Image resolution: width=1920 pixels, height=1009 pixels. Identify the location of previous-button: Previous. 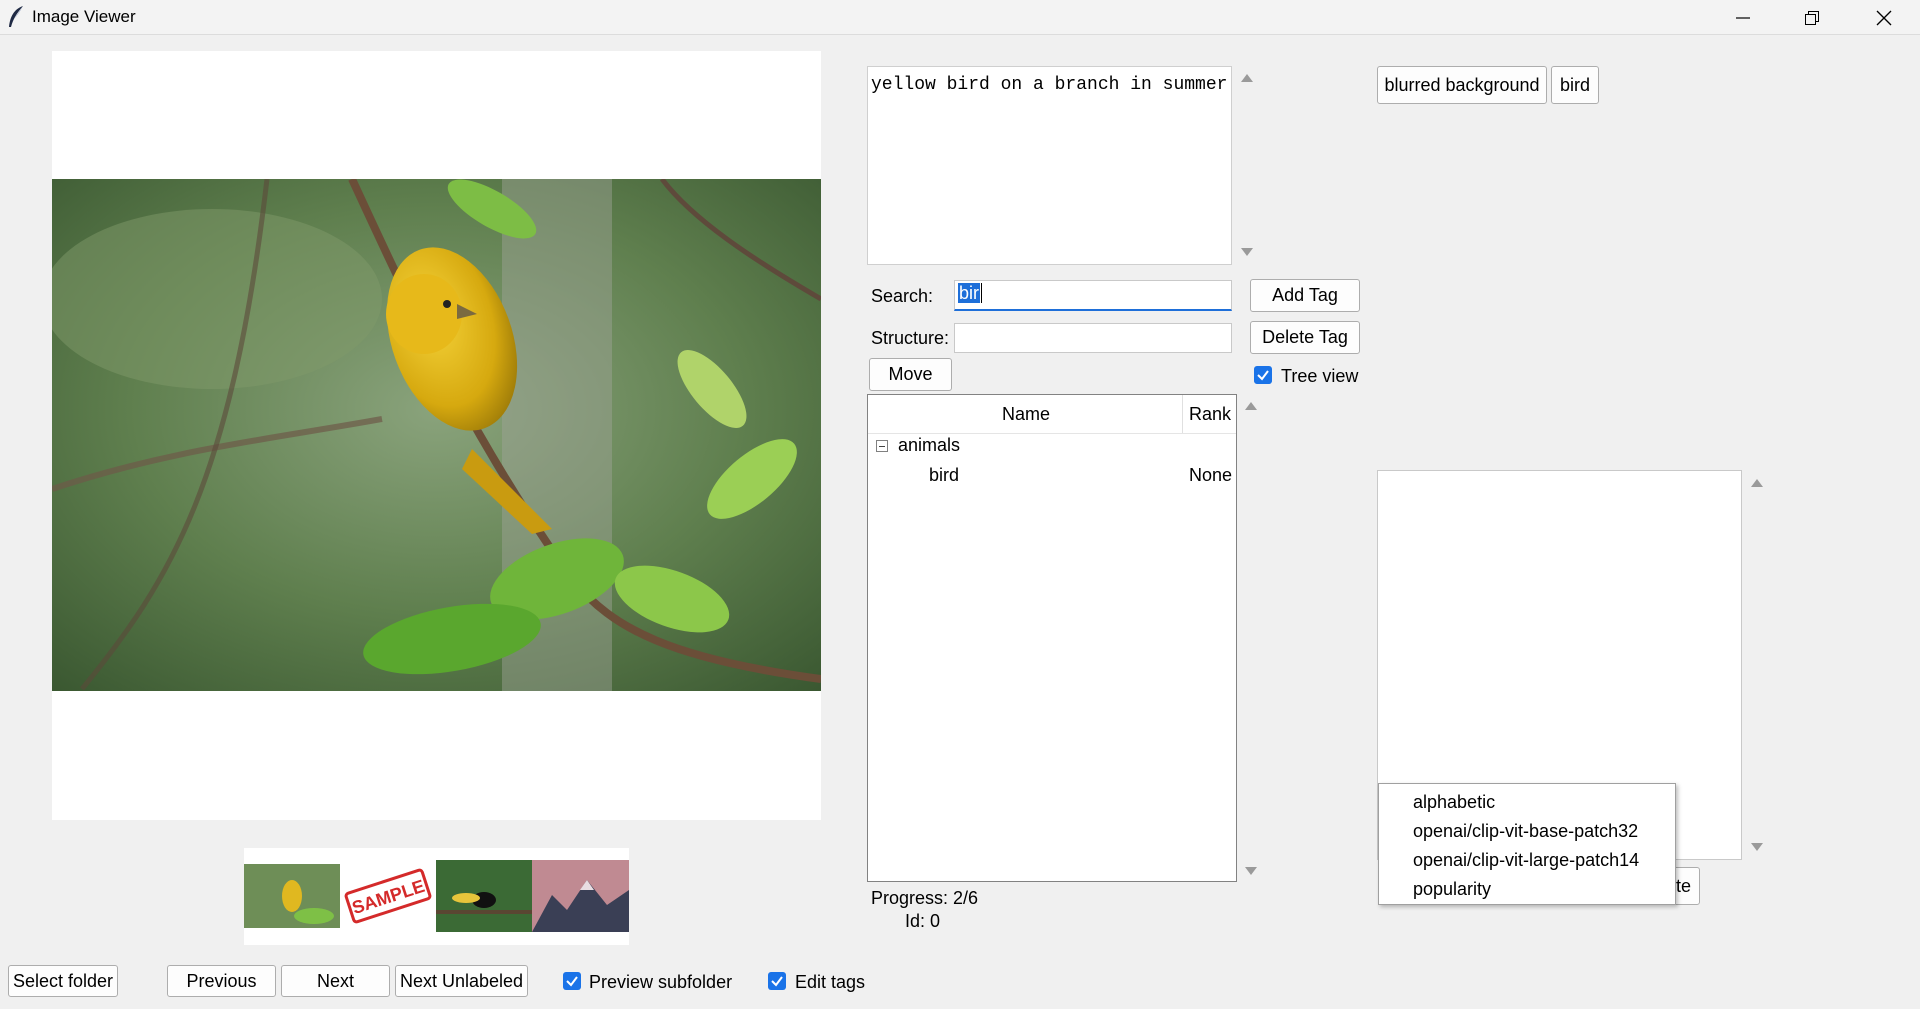
(221, 981).